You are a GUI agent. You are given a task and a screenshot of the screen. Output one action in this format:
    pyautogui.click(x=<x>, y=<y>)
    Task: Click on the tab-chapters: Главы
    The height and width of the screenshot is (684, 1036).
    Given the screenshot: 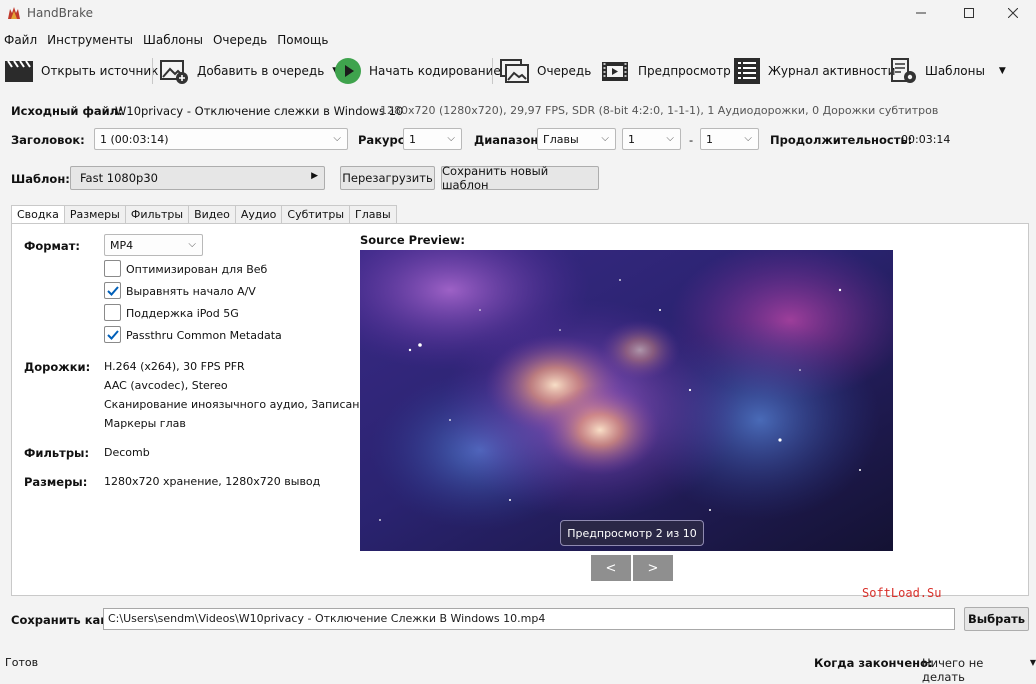 What is the action you would take?
    pyautogui.click(x=373, y=214)
    